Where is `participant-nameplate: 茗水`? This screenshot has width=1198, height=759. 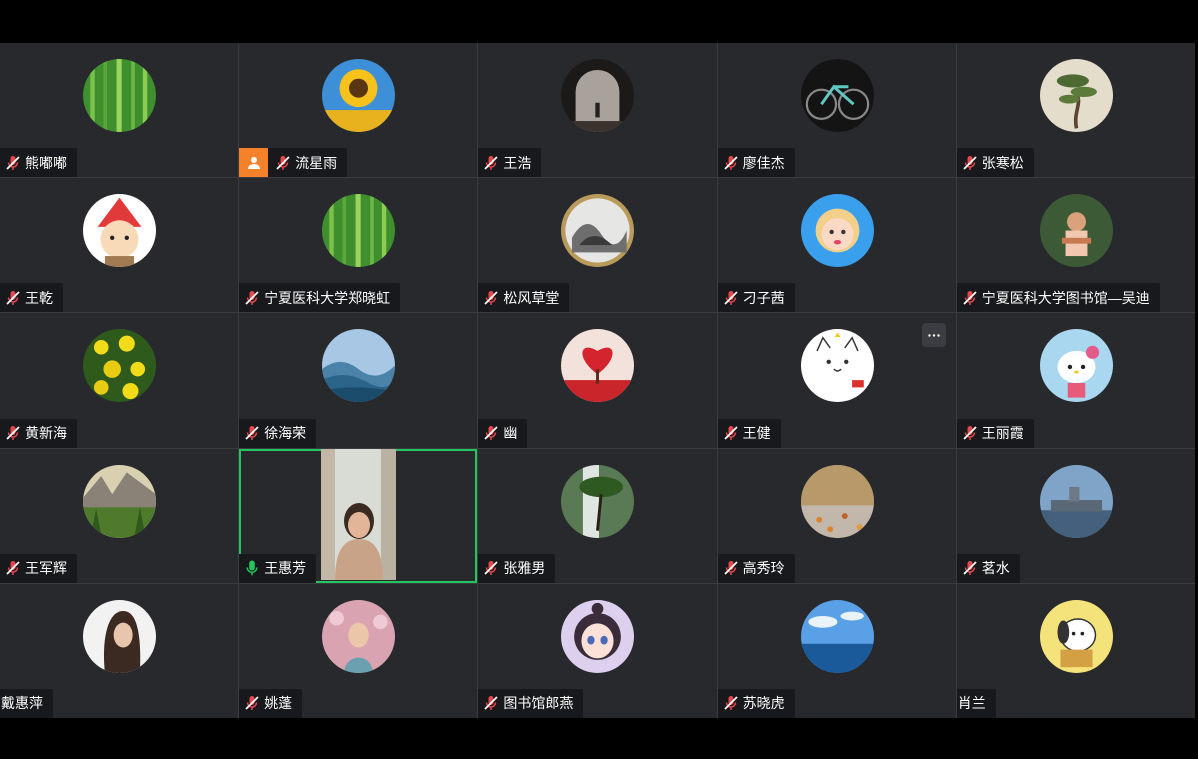
participant-nameplate: 茗水 is located at coordinates (988, 568).